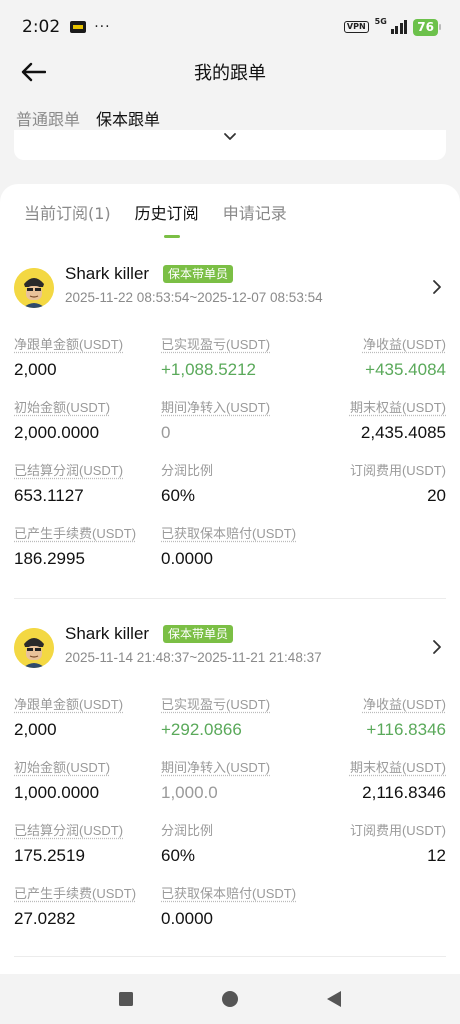  What do you see at coordinates (57, 792) in the screenshot?
I see `stat-value: 1,000.0000` at bounding box center [57, 792].